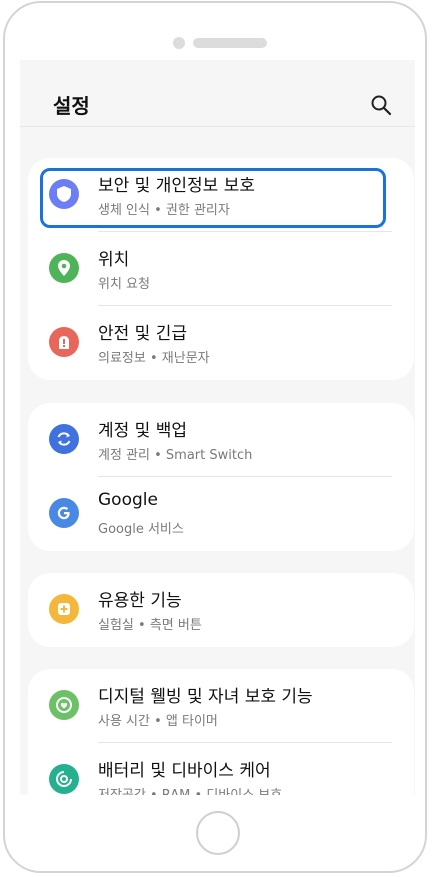  Describe the element at coordinates (221, 268) in the screenshot. I see `settings-item-location: 위치 위치 요청` at that location.